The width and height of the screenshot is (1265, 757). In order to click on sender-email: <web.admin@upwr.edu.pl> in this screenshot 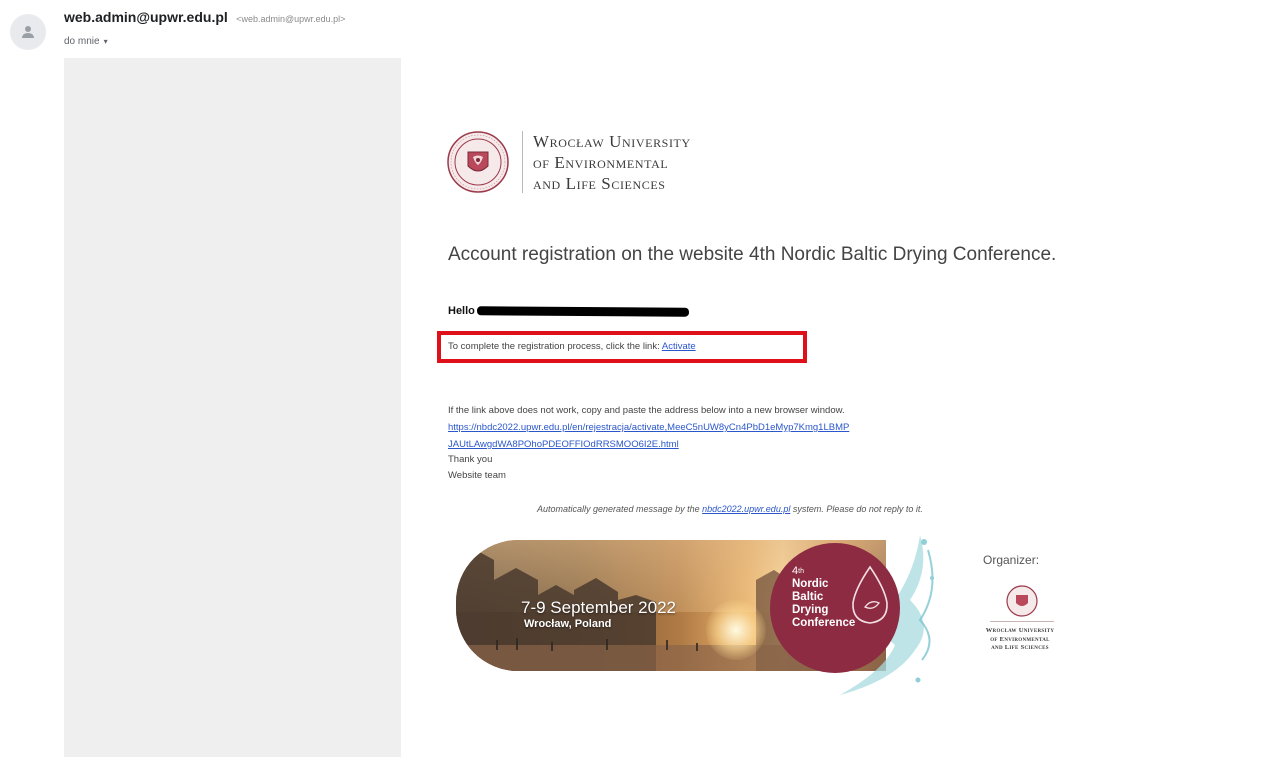, I will do `click(291, 19)`.